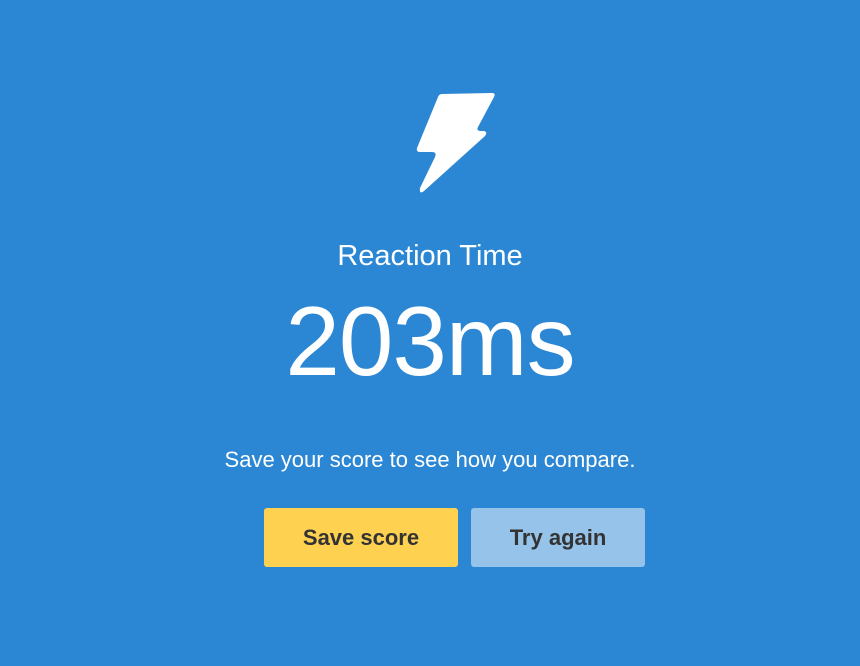 This screenshot has width=860, height=666. I want to click on try-again-button: Try again, so click(558, 537).